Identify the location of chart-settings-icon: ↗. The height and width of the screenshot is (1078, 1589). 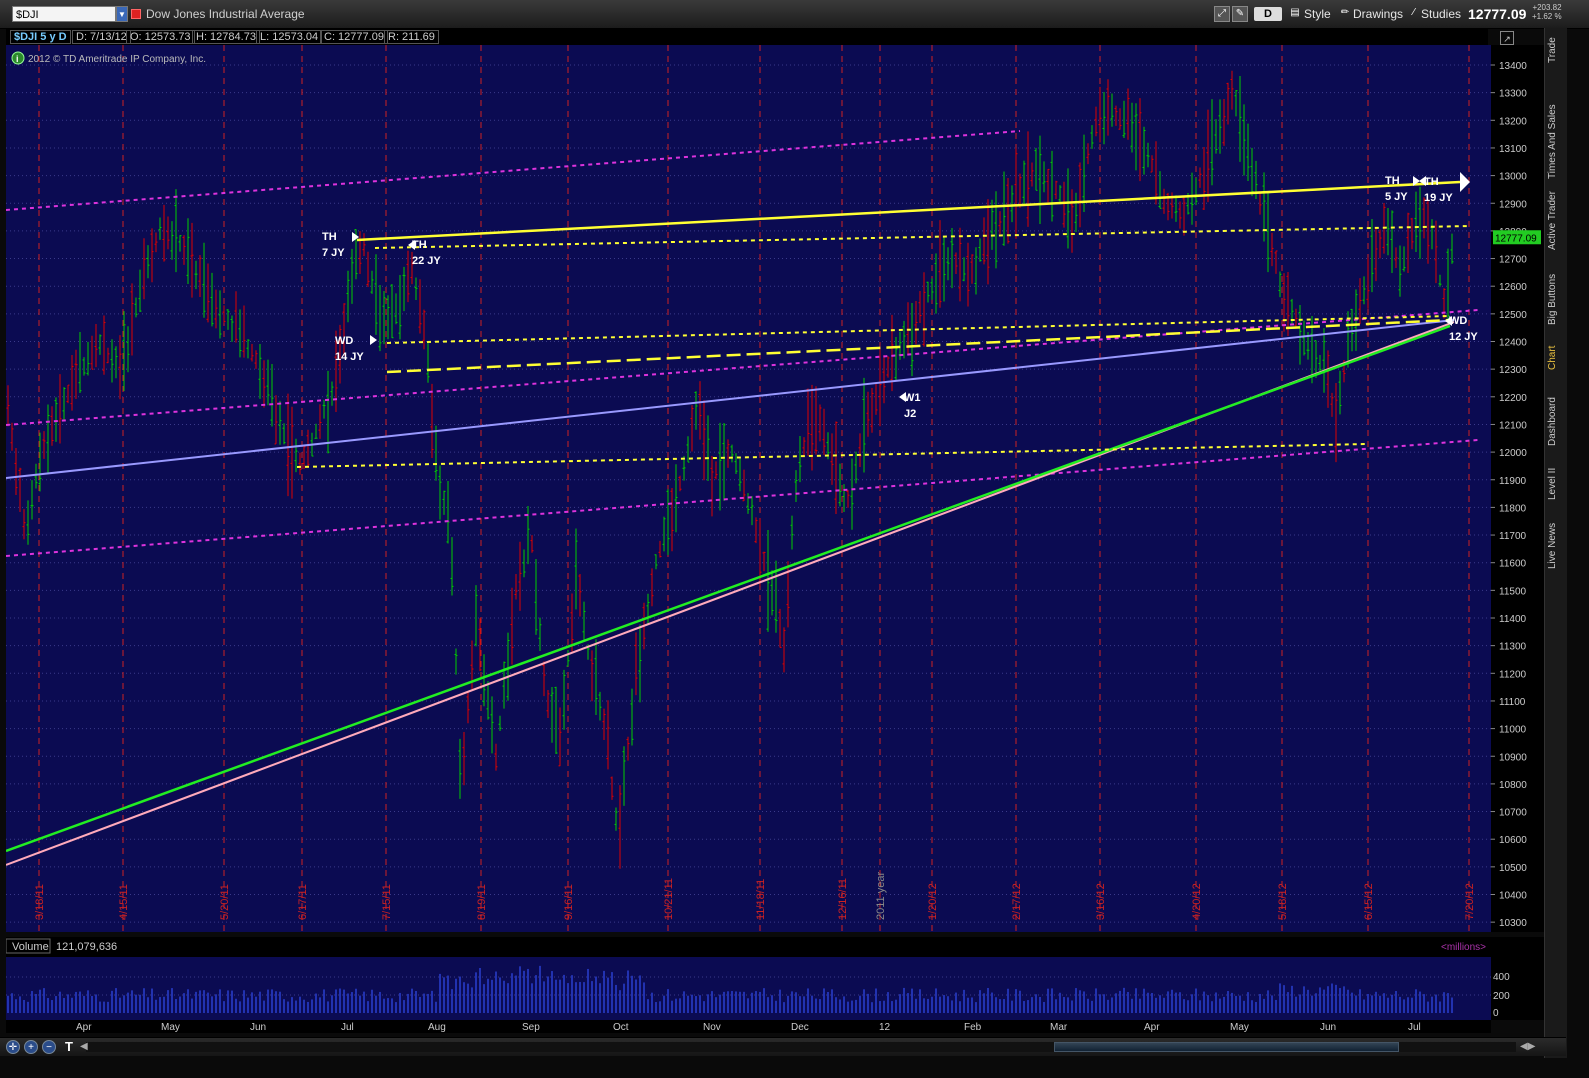
(1507, 38).